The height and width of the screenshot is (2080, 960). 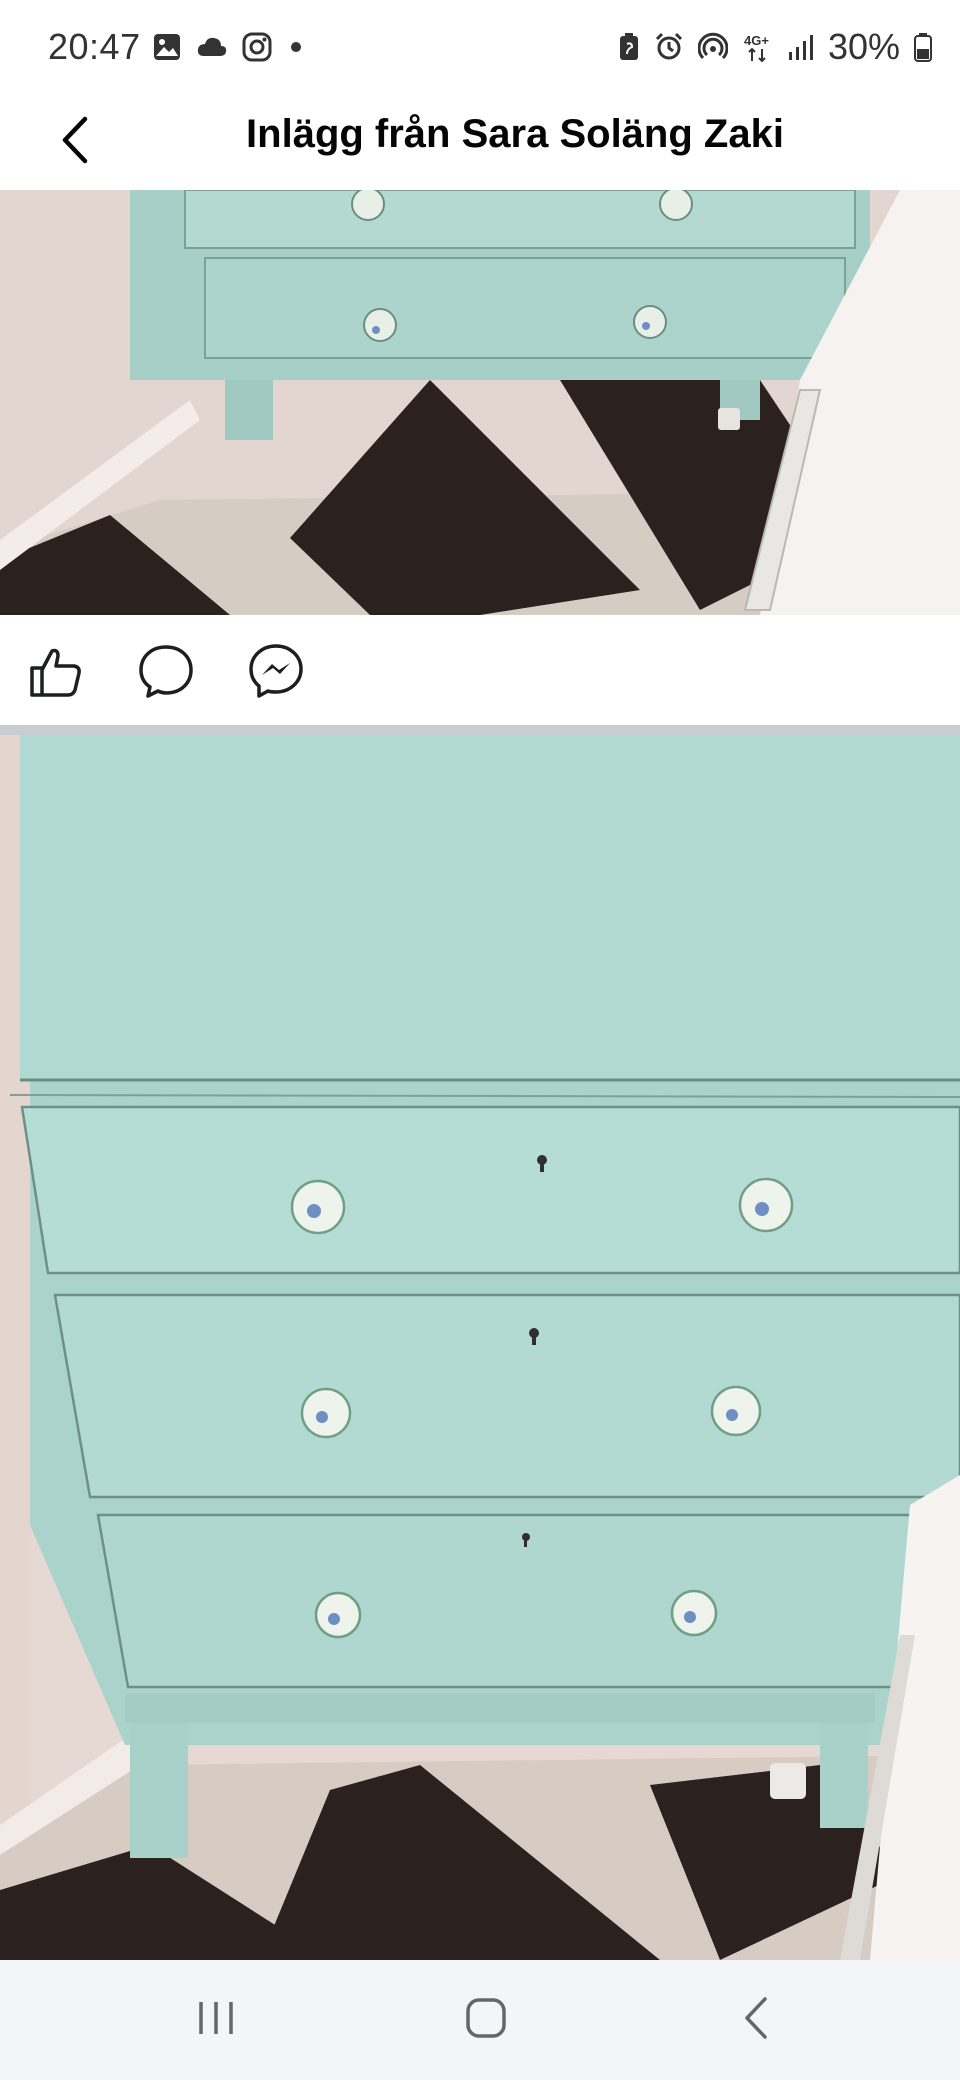 I want to click on nav-back-button, so click(x=756, y=2020).